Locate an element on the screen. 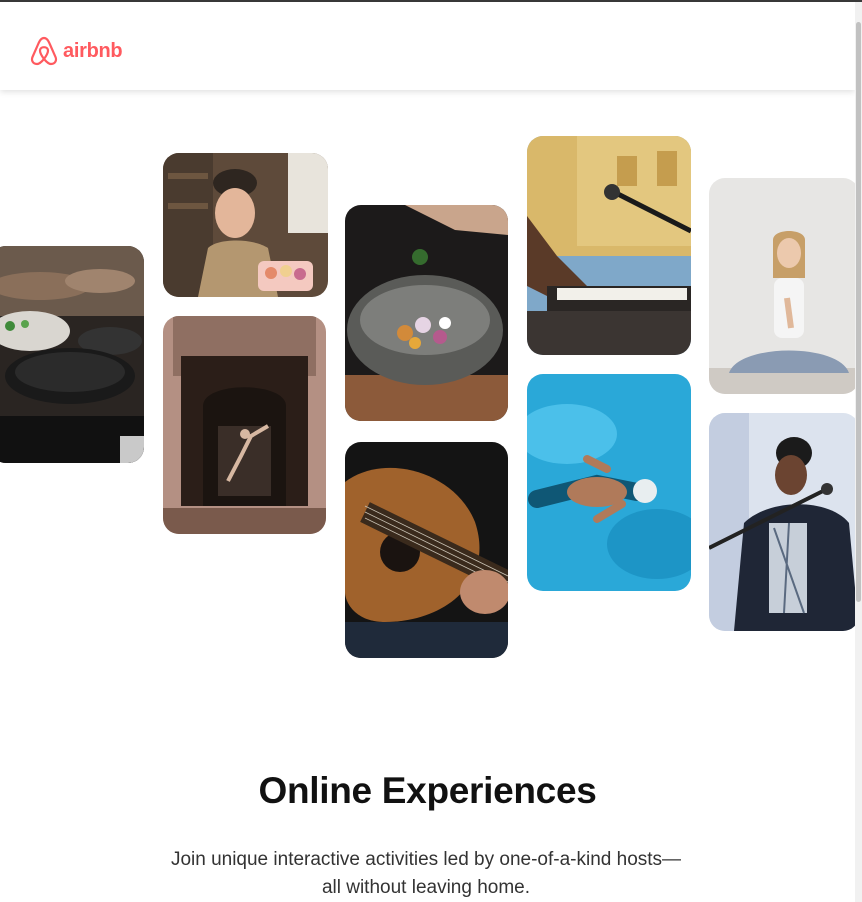  swimmer-photo is located at coordinates (609, 482).